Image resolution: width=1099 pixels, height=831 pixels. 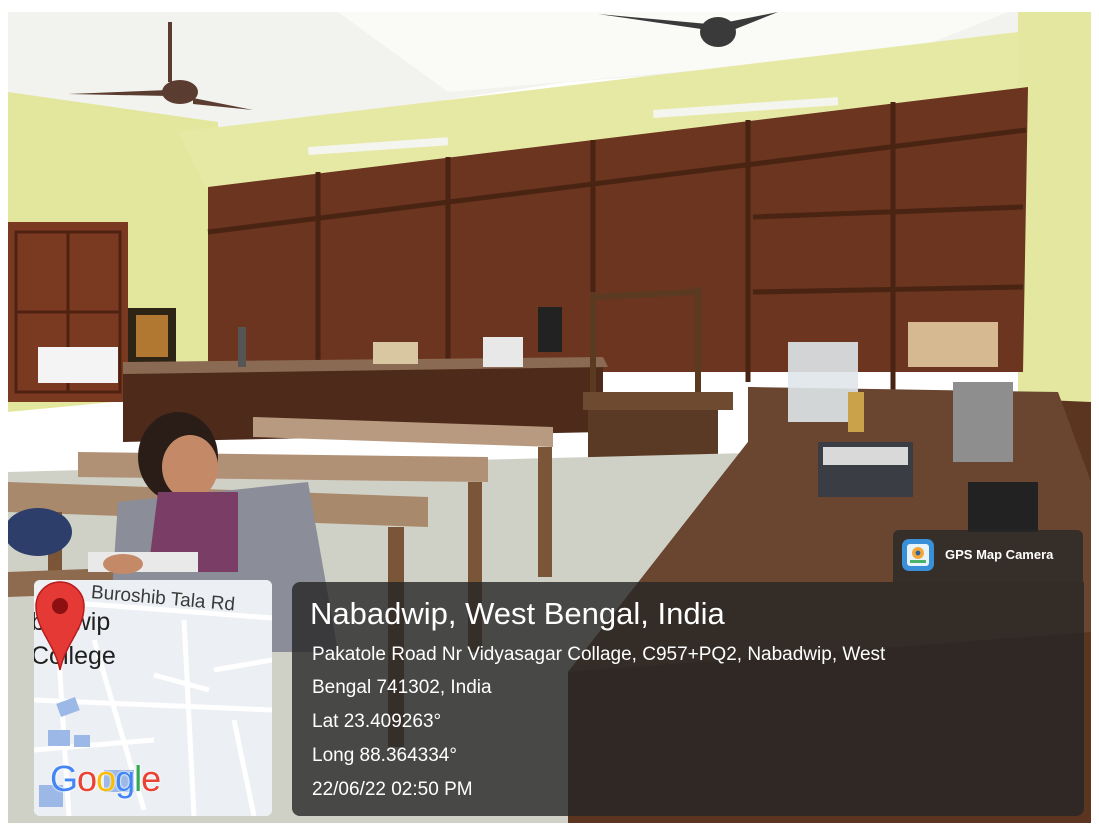 I want to click on camera-pin-icon, so click(x=918, y=555).